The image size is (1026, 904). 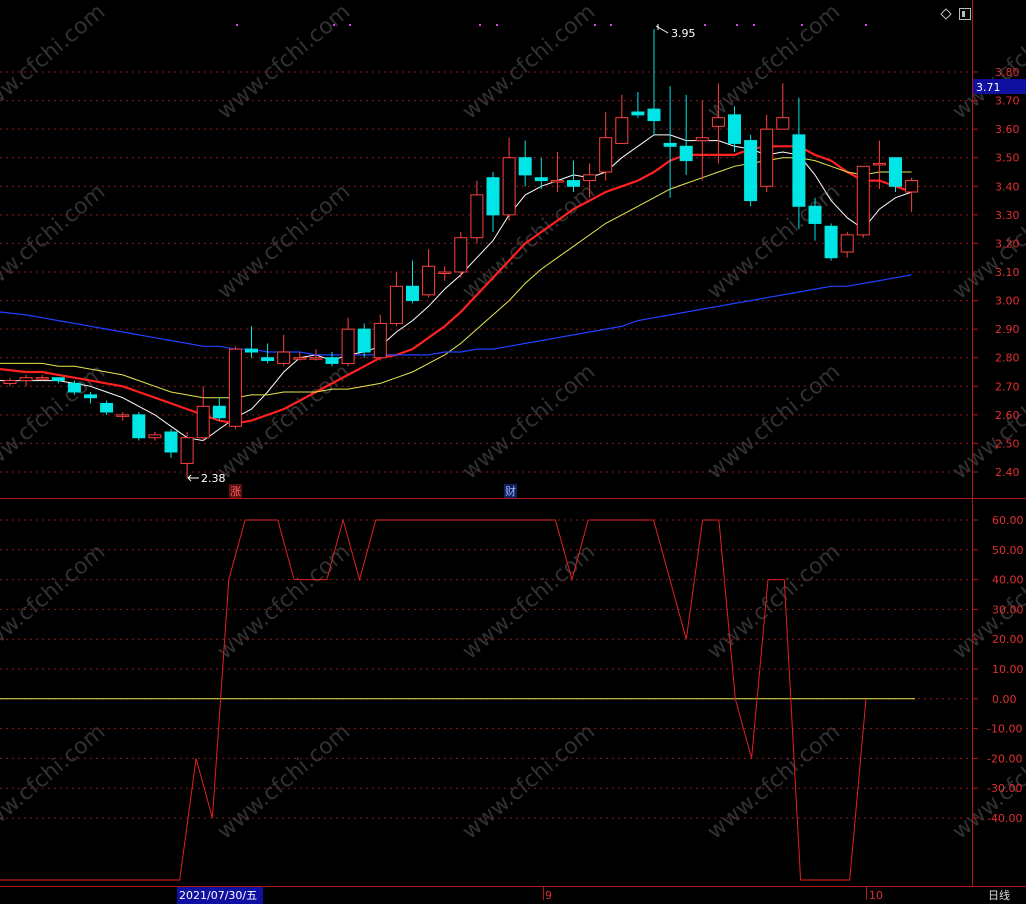 What do you see at coordinates (1007, 215) in the screenshot?
I see `price-tick-label: 3.30` at bounding box center [1007, 215].